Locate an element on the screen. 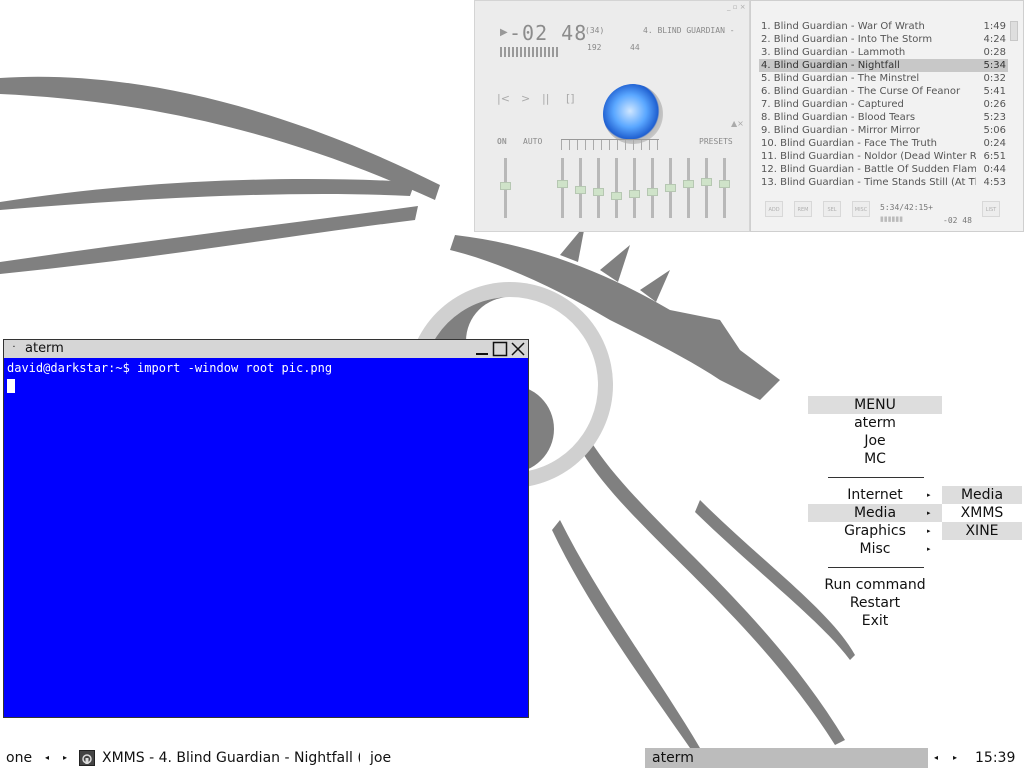 Image resolution: width=1024 pixels, height=770 pixels. task-next-arrow-icon: ▸ is located at coordinates (955, 758).